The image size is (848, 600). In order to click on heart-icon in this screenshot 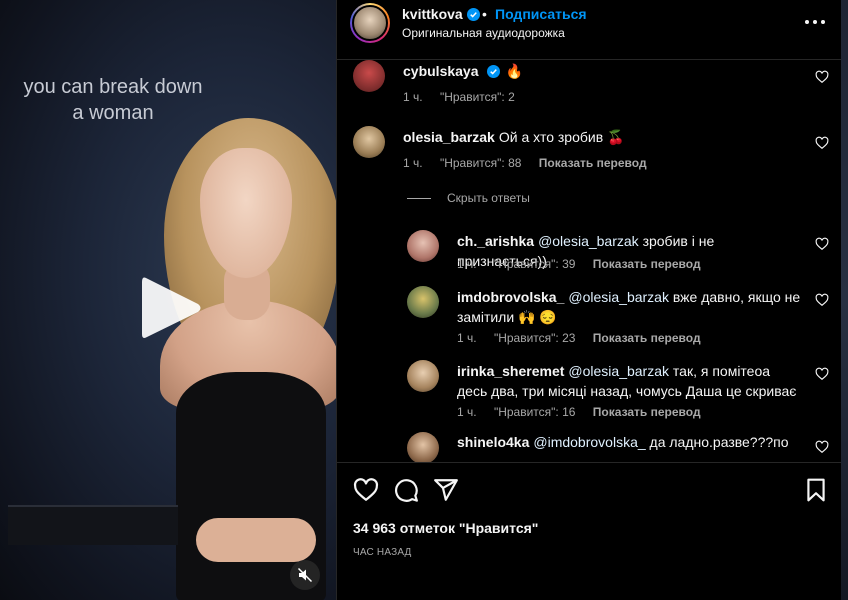, I will do `click(366, 490)`.